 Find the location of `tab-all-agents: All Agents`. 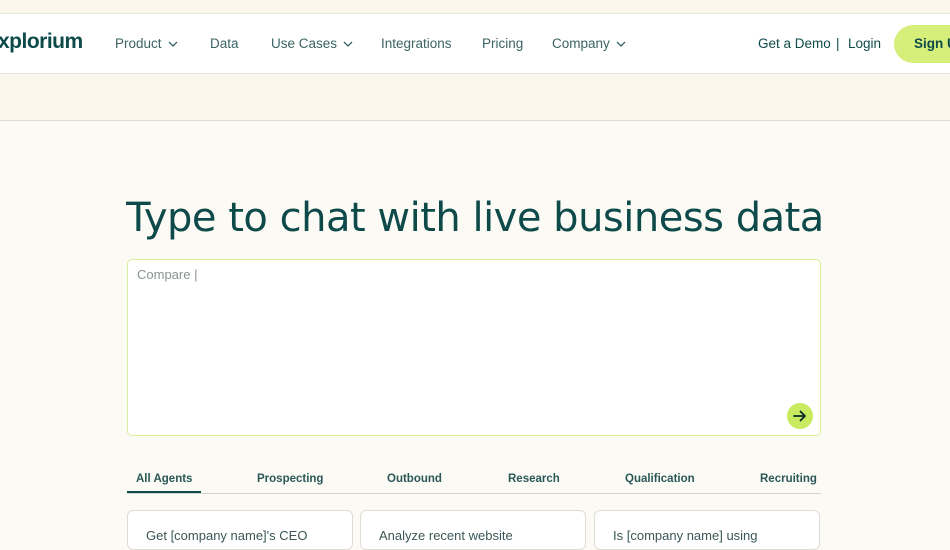

tab-all-agents: All Agents is located at coordinates (164, 483).